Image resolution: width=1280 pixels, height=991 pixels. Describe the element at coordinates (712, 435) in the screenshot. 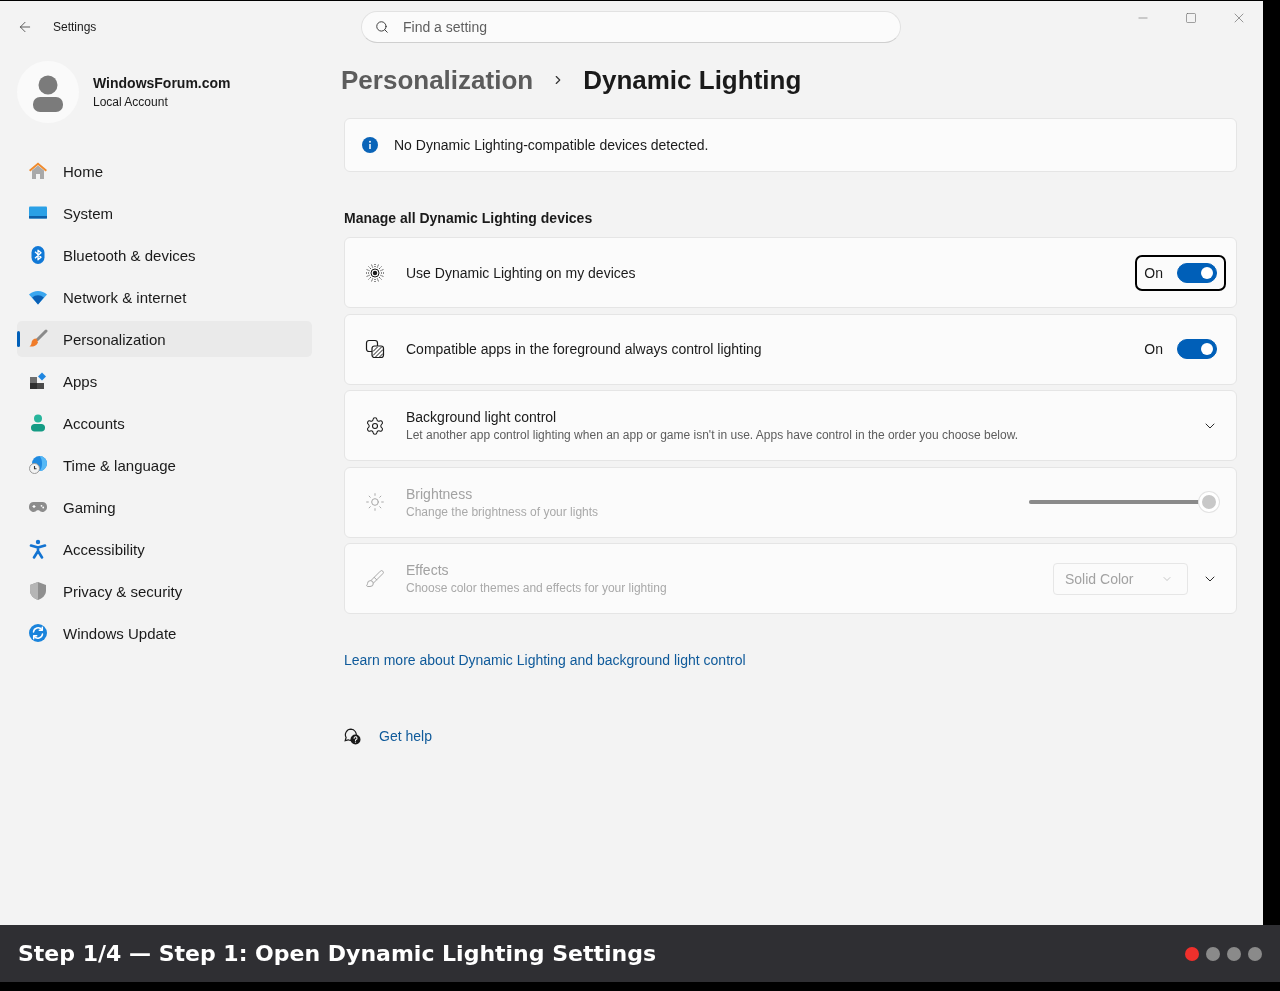

I see `setting-description: Let another app control lighting when an app or game isn't in use. Apps have control in the order you choose below.` at that location.